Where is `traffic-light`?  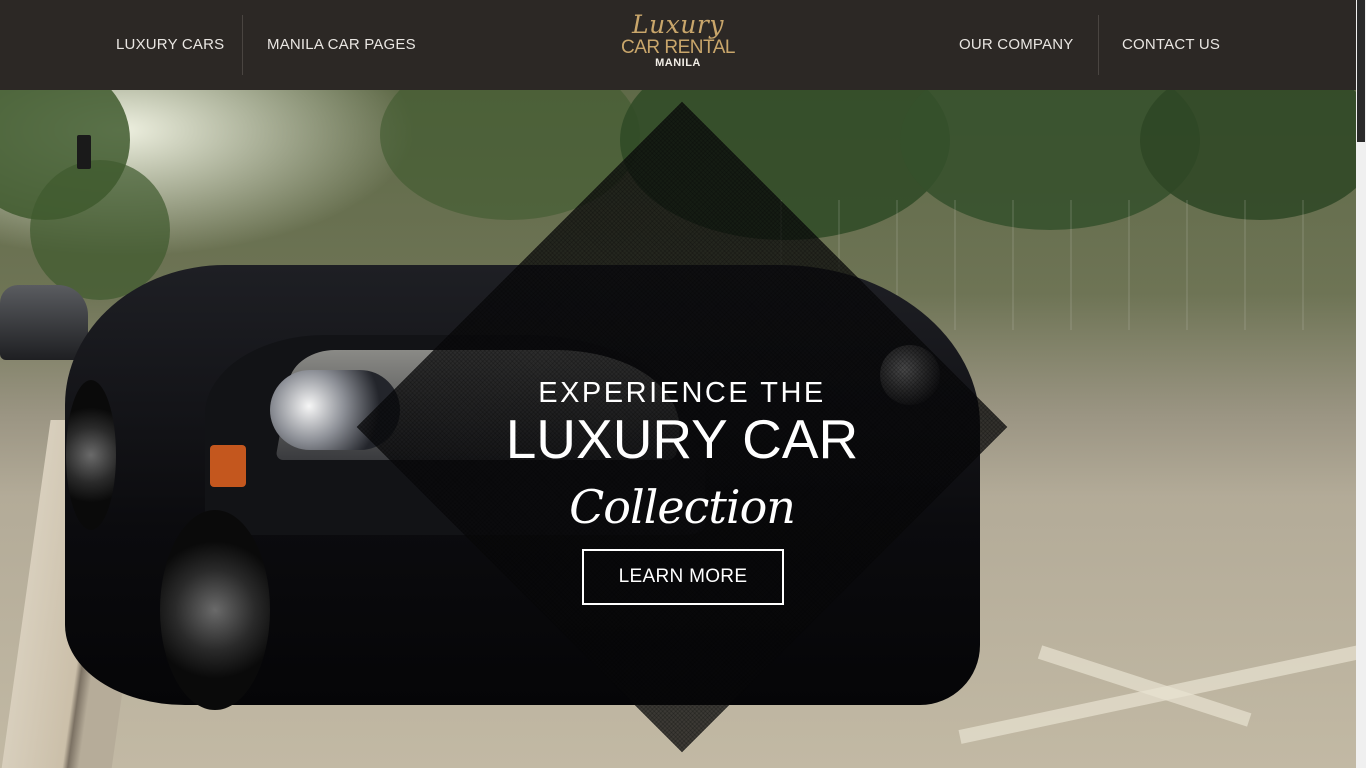
traffic-light is located at coordinates (84, 152).